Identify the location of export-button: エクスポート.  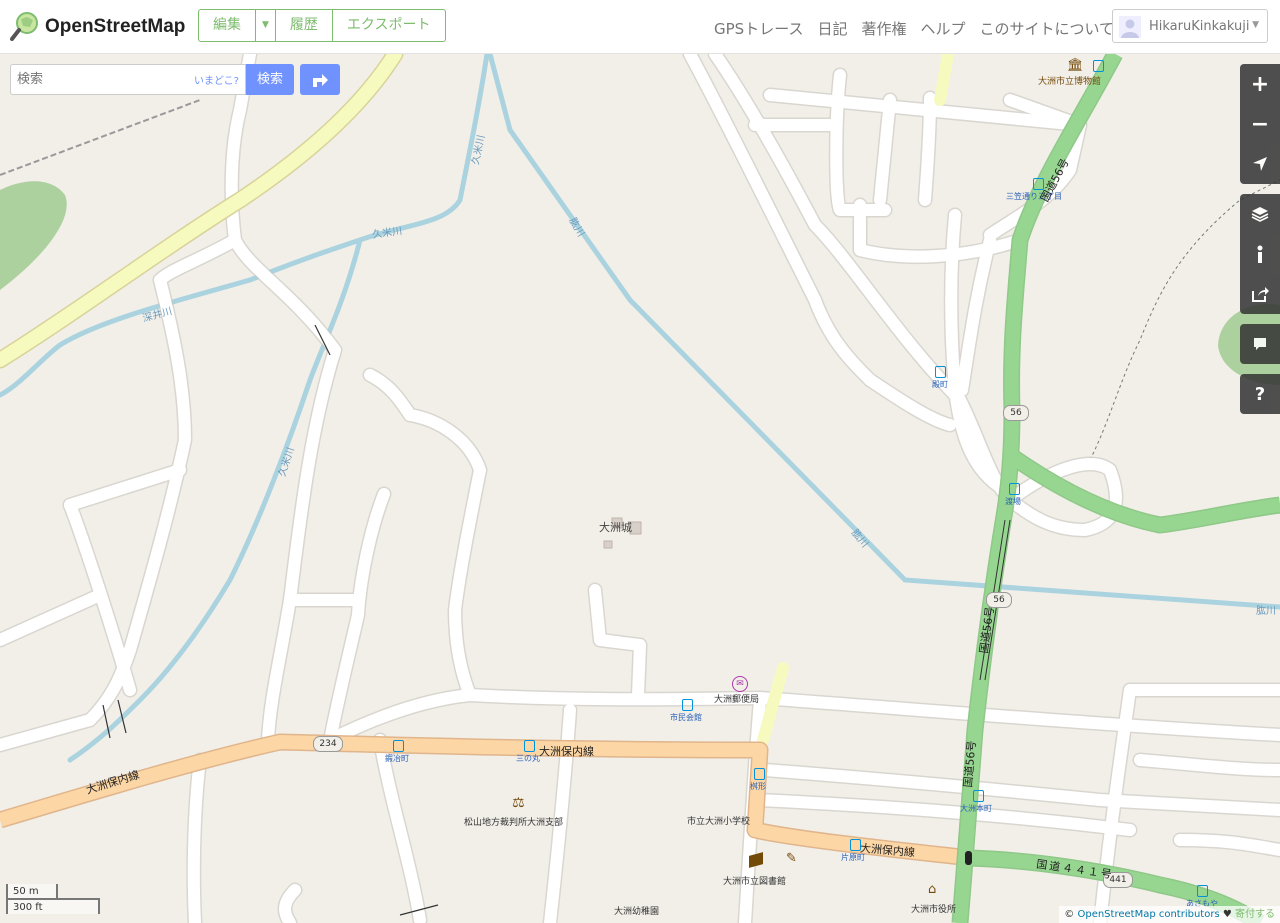
(389, 25).